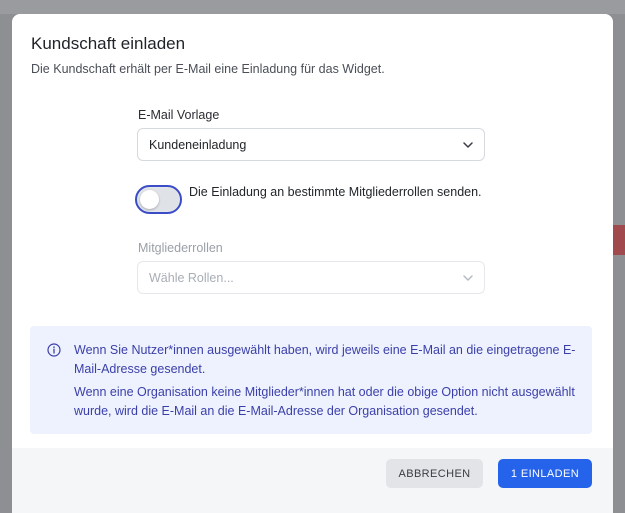  What do you see at coordinates (545, 473) in the screenshot?
I see `invite-button: 1 EINLADEN` at bounding box center [545, 473].